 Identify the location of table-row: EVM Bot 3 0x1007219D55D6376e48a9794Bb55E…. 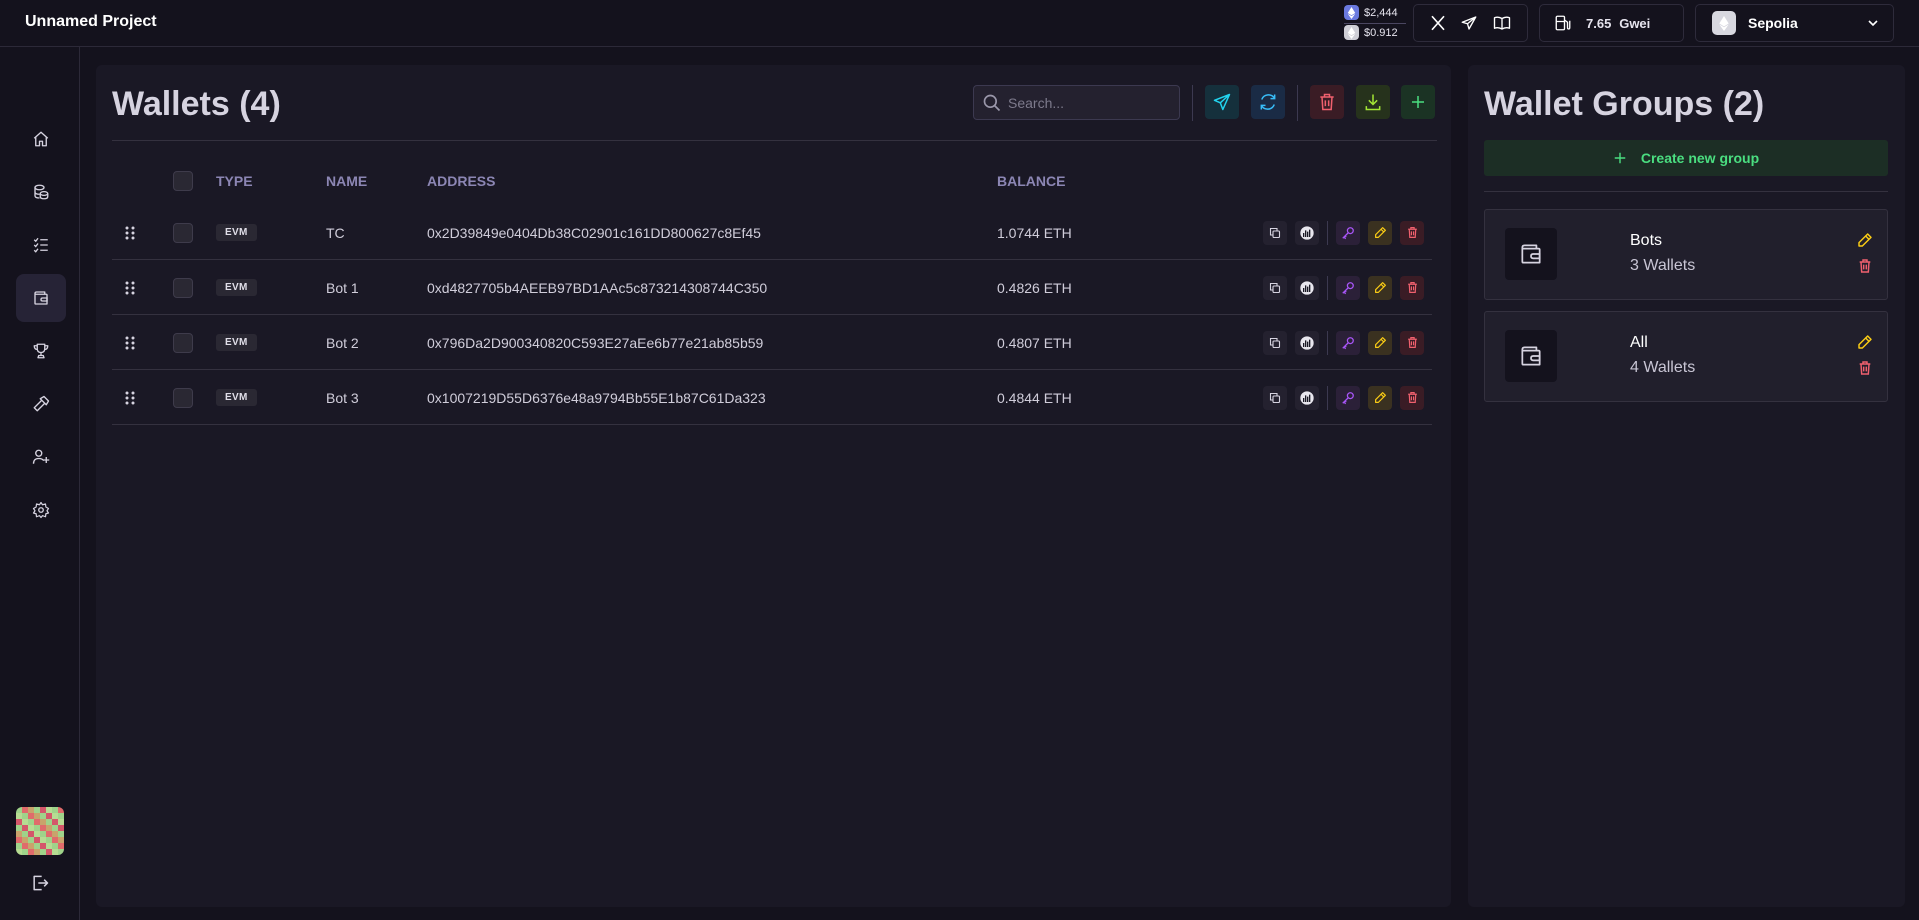
(772, 397).